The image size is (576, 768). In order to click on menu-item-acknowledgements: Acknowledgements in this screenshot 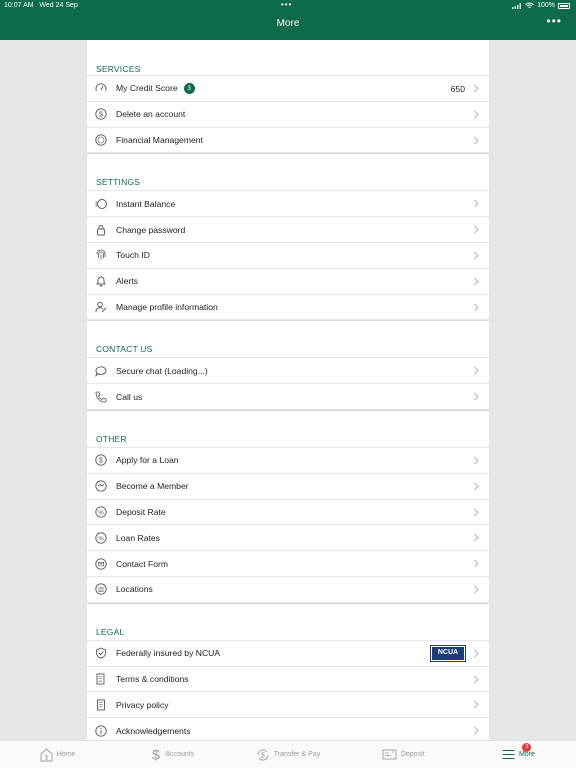, I will do `click(288, 729)`.